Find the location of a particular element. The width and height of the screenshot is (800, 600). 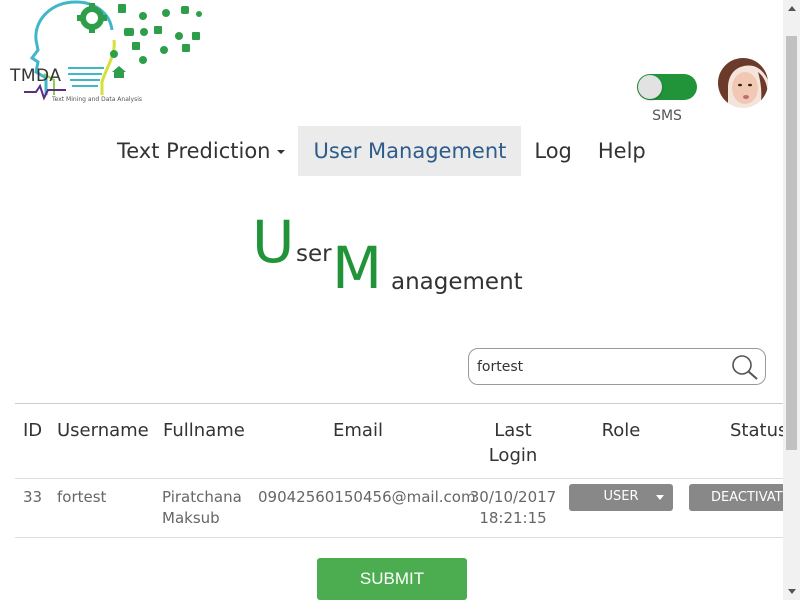

sms-toggle-label: SMS is located at coordinates (667, 116).